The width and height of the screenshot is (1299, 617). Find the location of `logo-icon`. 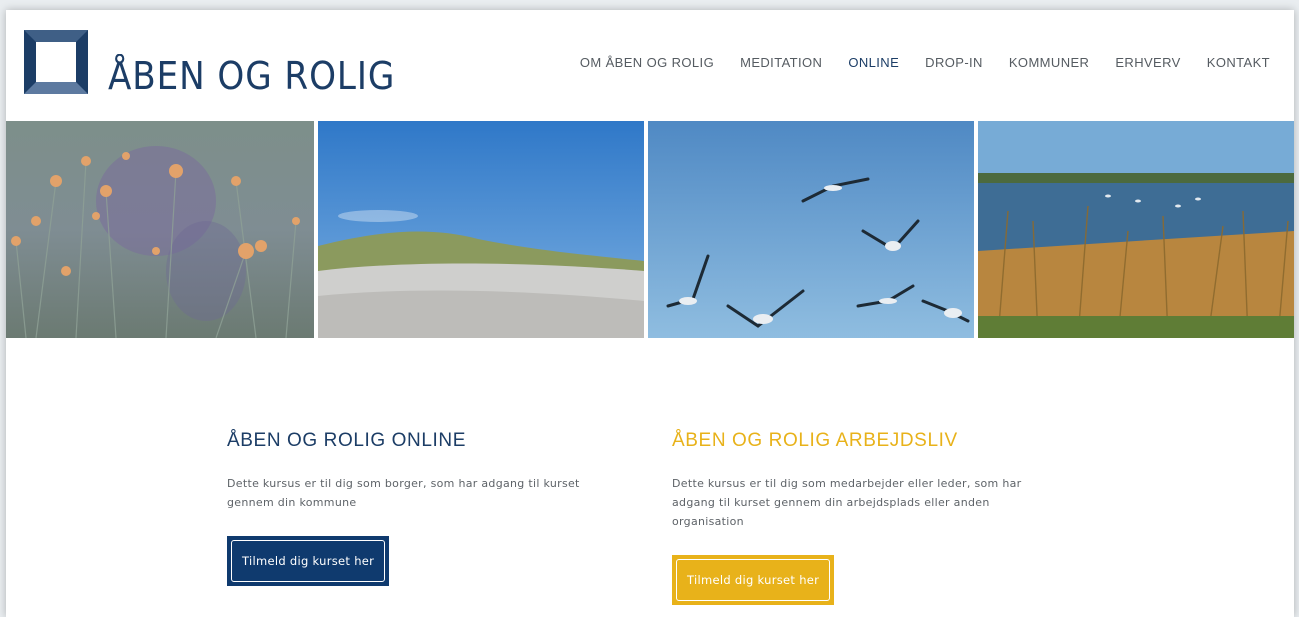

logo-icon is located at coordinates (56, 62).